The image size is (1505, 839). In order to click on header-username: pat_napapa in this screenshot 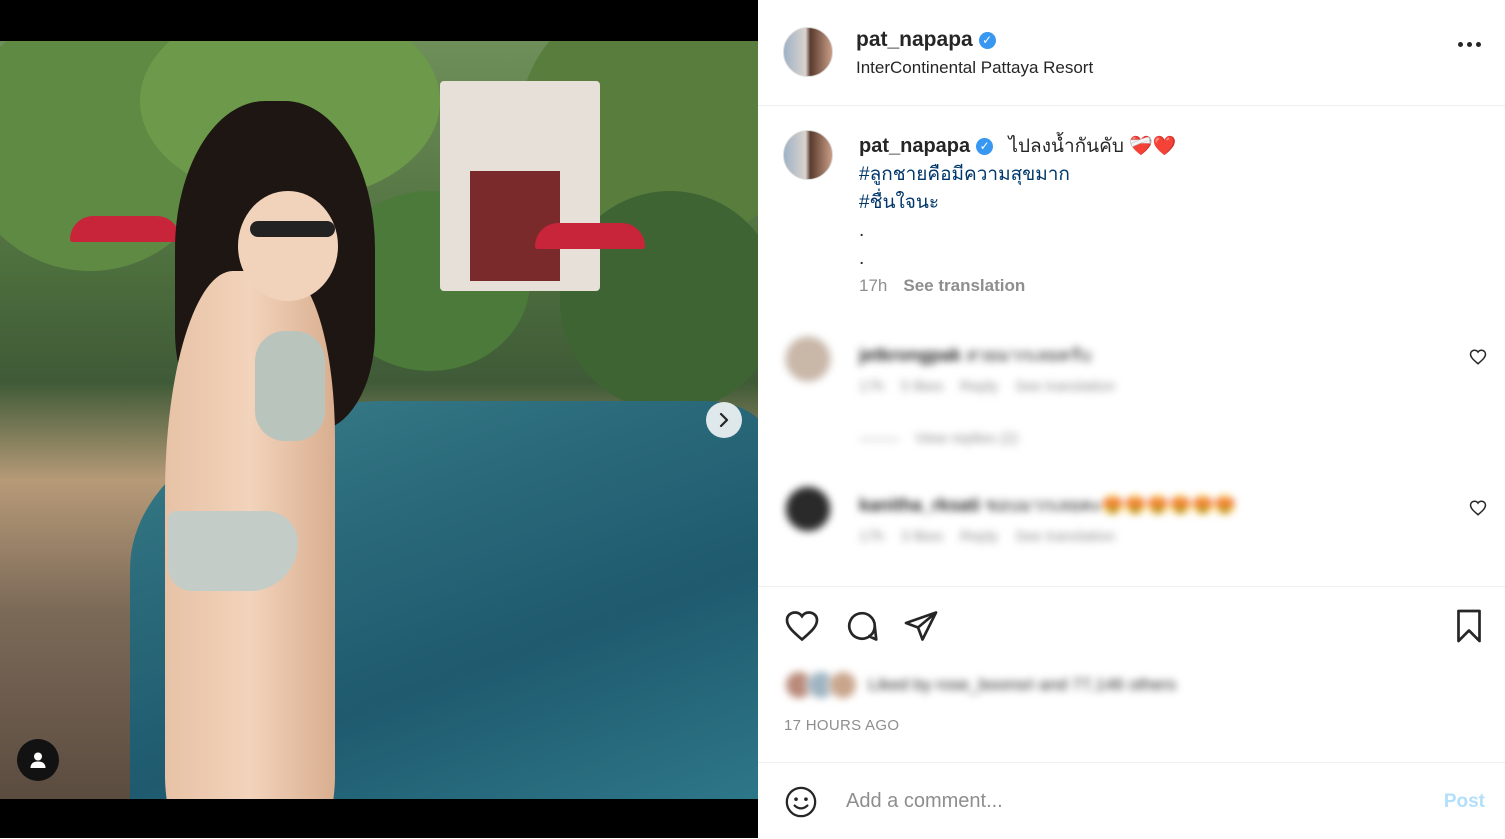, I will do `click(914, 39)`.